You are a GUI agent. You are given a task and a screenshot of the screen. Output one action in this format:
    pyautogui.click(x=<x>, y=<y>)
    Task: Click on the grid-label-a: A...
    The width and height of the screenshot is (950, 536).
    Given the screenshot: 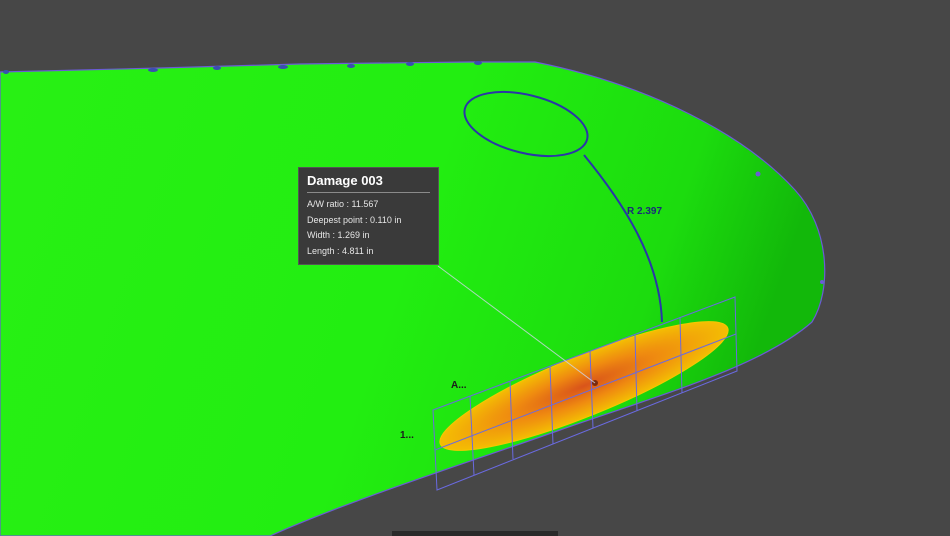 What is the action you would take?
    pyautogui.click(x=459, y=385)
    